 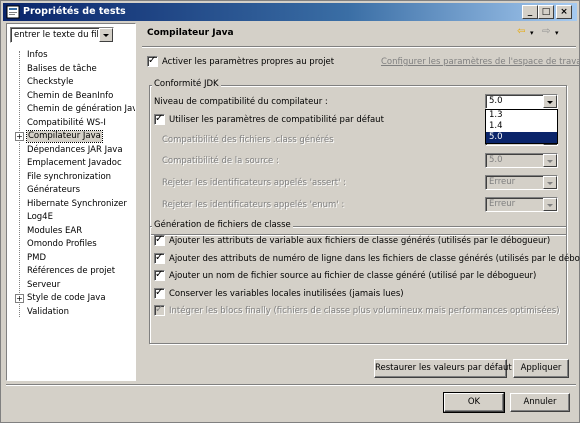 I want to click on tree-item: Hibernate Synchronizer, so click(x=77, y=204).